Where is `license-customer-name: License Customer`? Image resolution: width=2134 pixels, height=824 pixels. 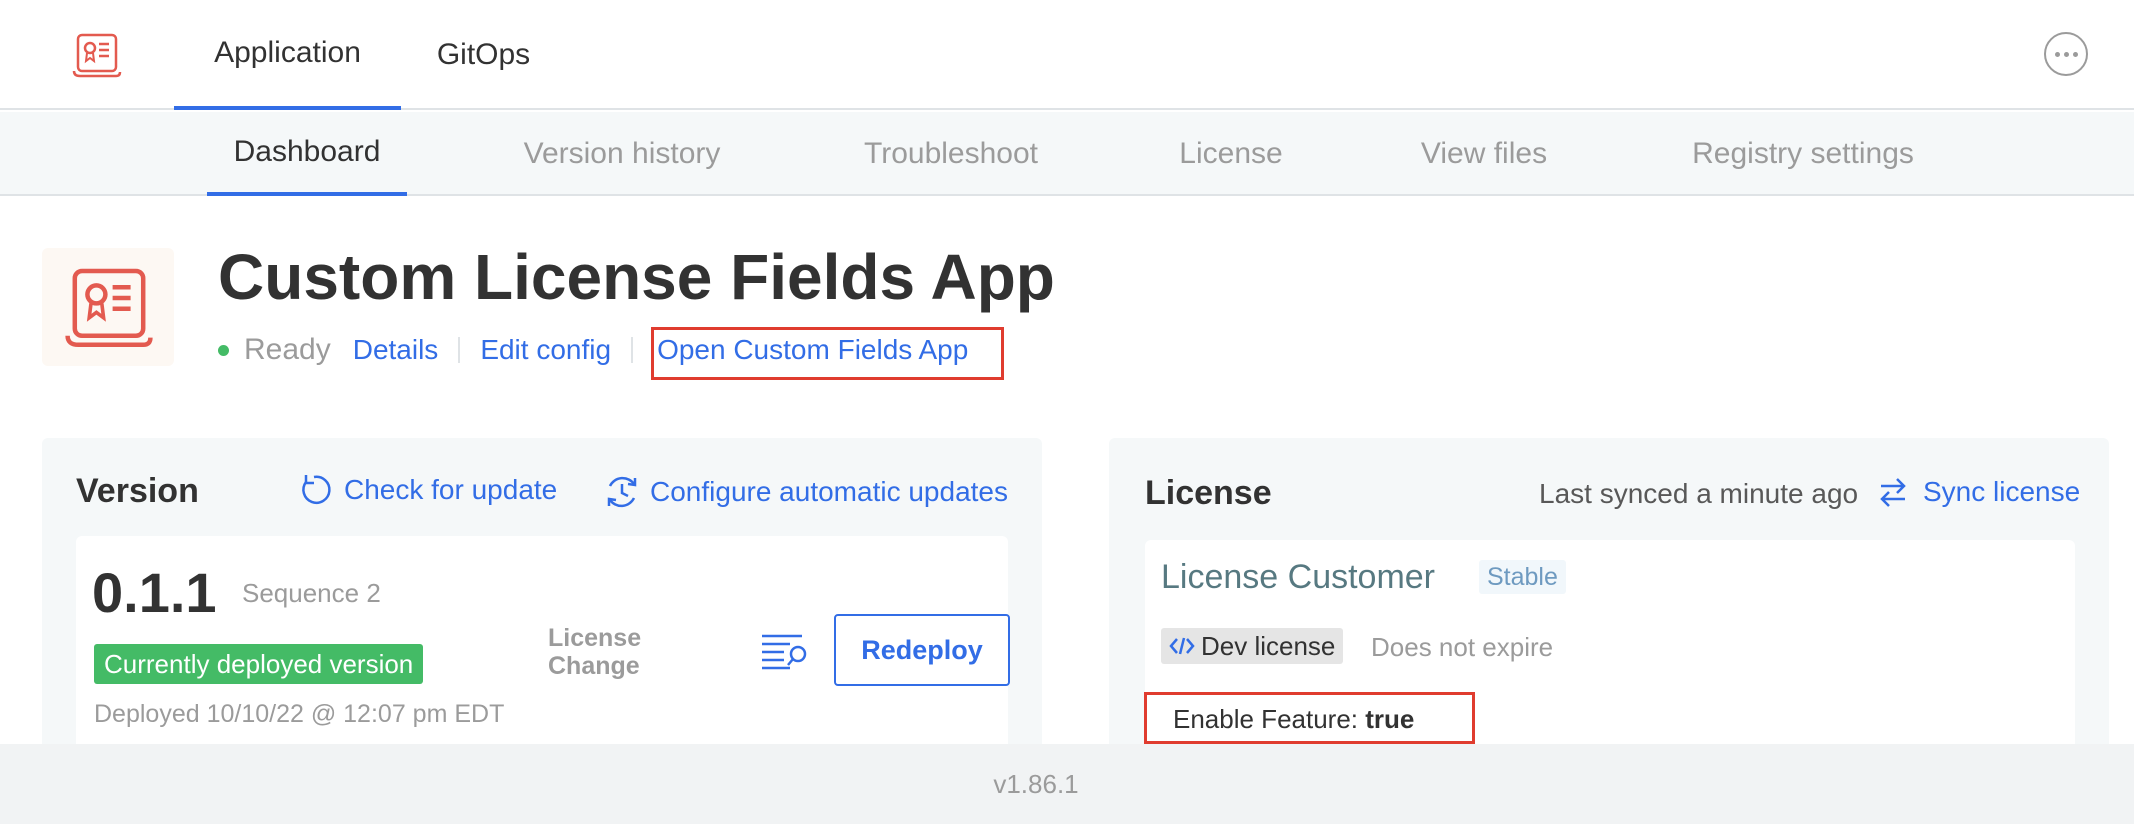
license-customer-name: License Customer is located at coordinates (1298, 577).